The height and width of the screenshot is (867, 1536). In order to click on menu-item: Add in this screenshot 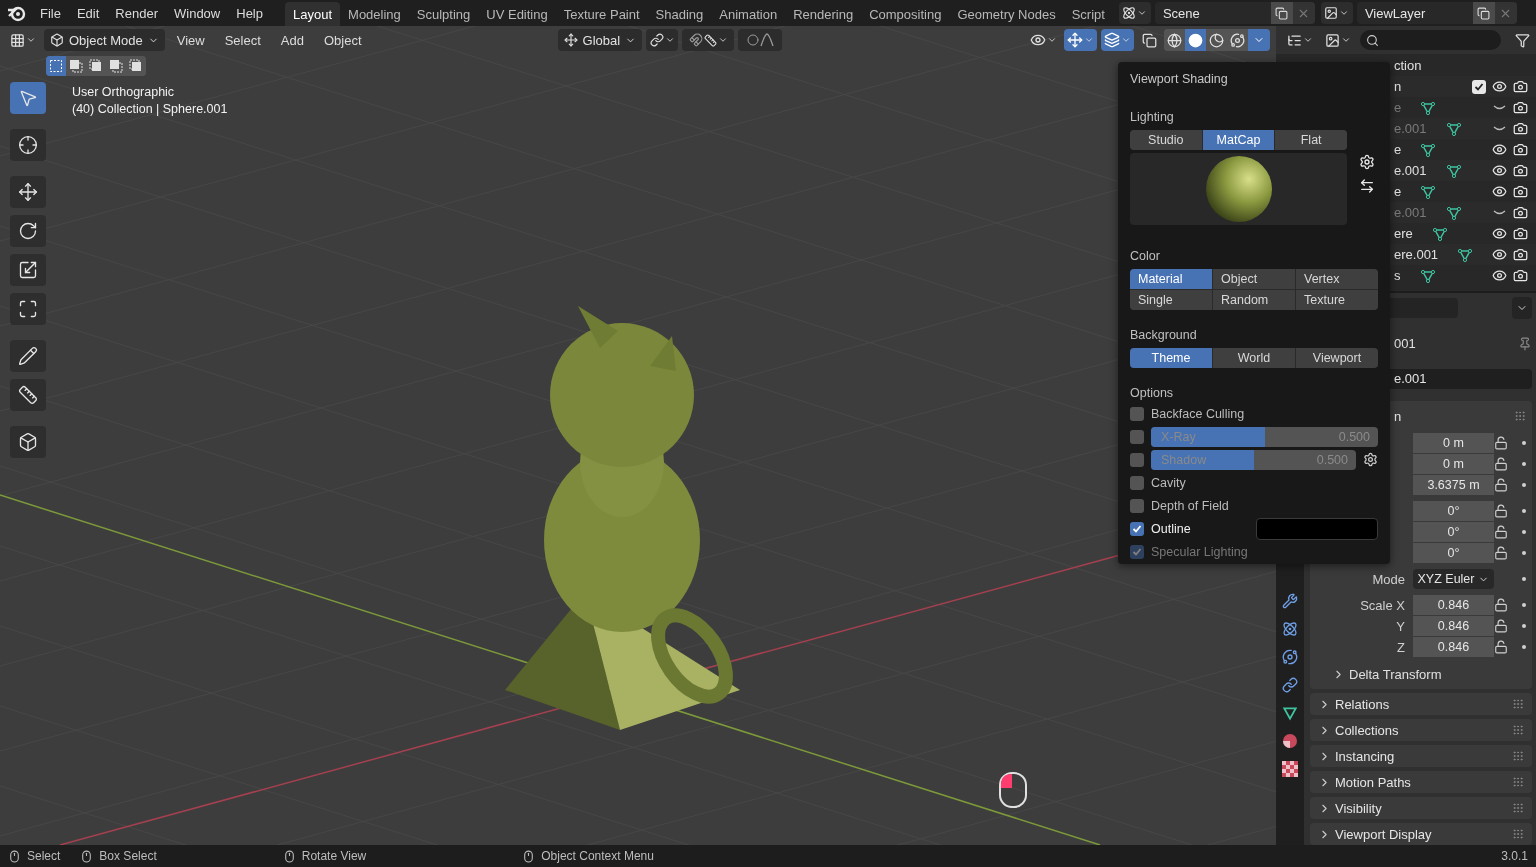, I will do `click(292, 40)`.